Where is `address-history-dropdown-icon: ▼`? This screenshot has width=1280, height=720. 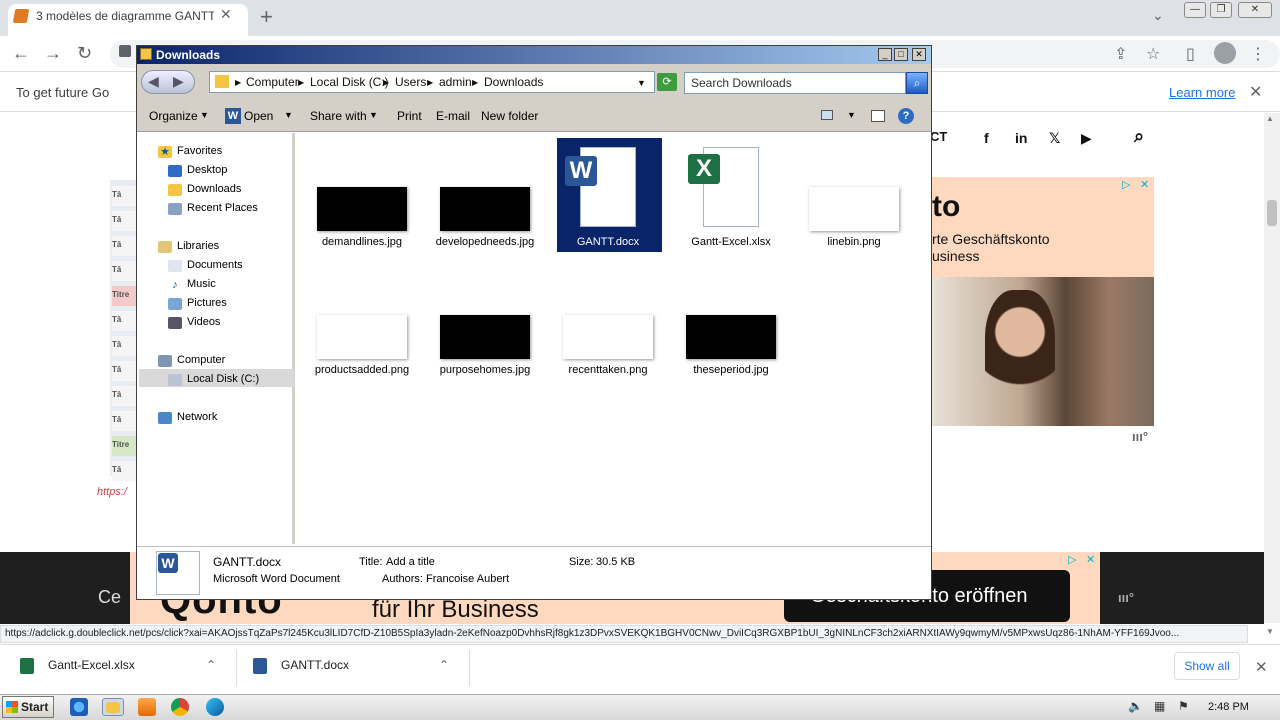 address-history-dropdown-icon: ▼ is located at coordinates (641, 83).